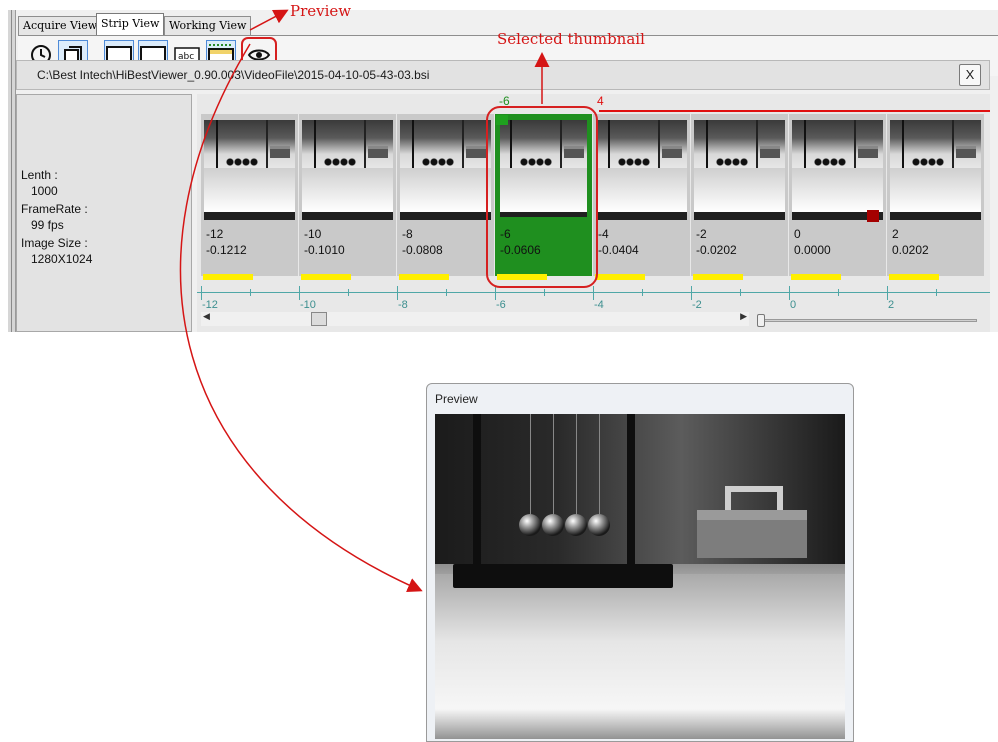 The height and width of the screenshot is (742, 998). What do you see at coordinates (754, 498) in the screenshot?
I see `preview-box-lid` at bounding box center [754, 498].